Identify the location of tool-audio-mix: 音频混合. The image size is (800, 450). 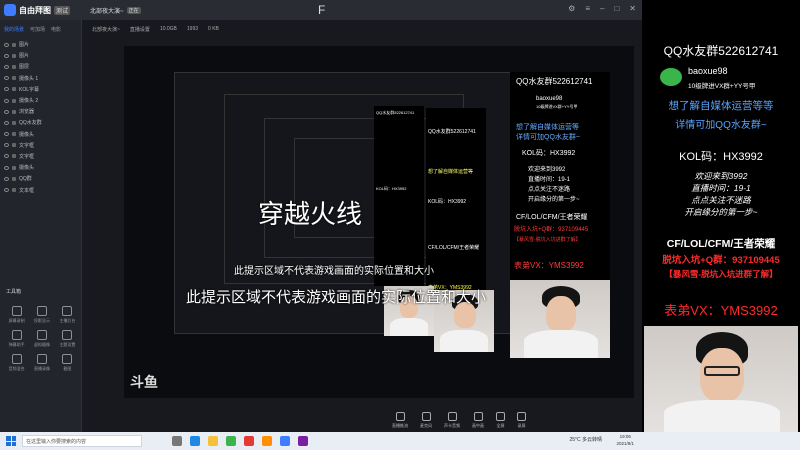
(16, 363).